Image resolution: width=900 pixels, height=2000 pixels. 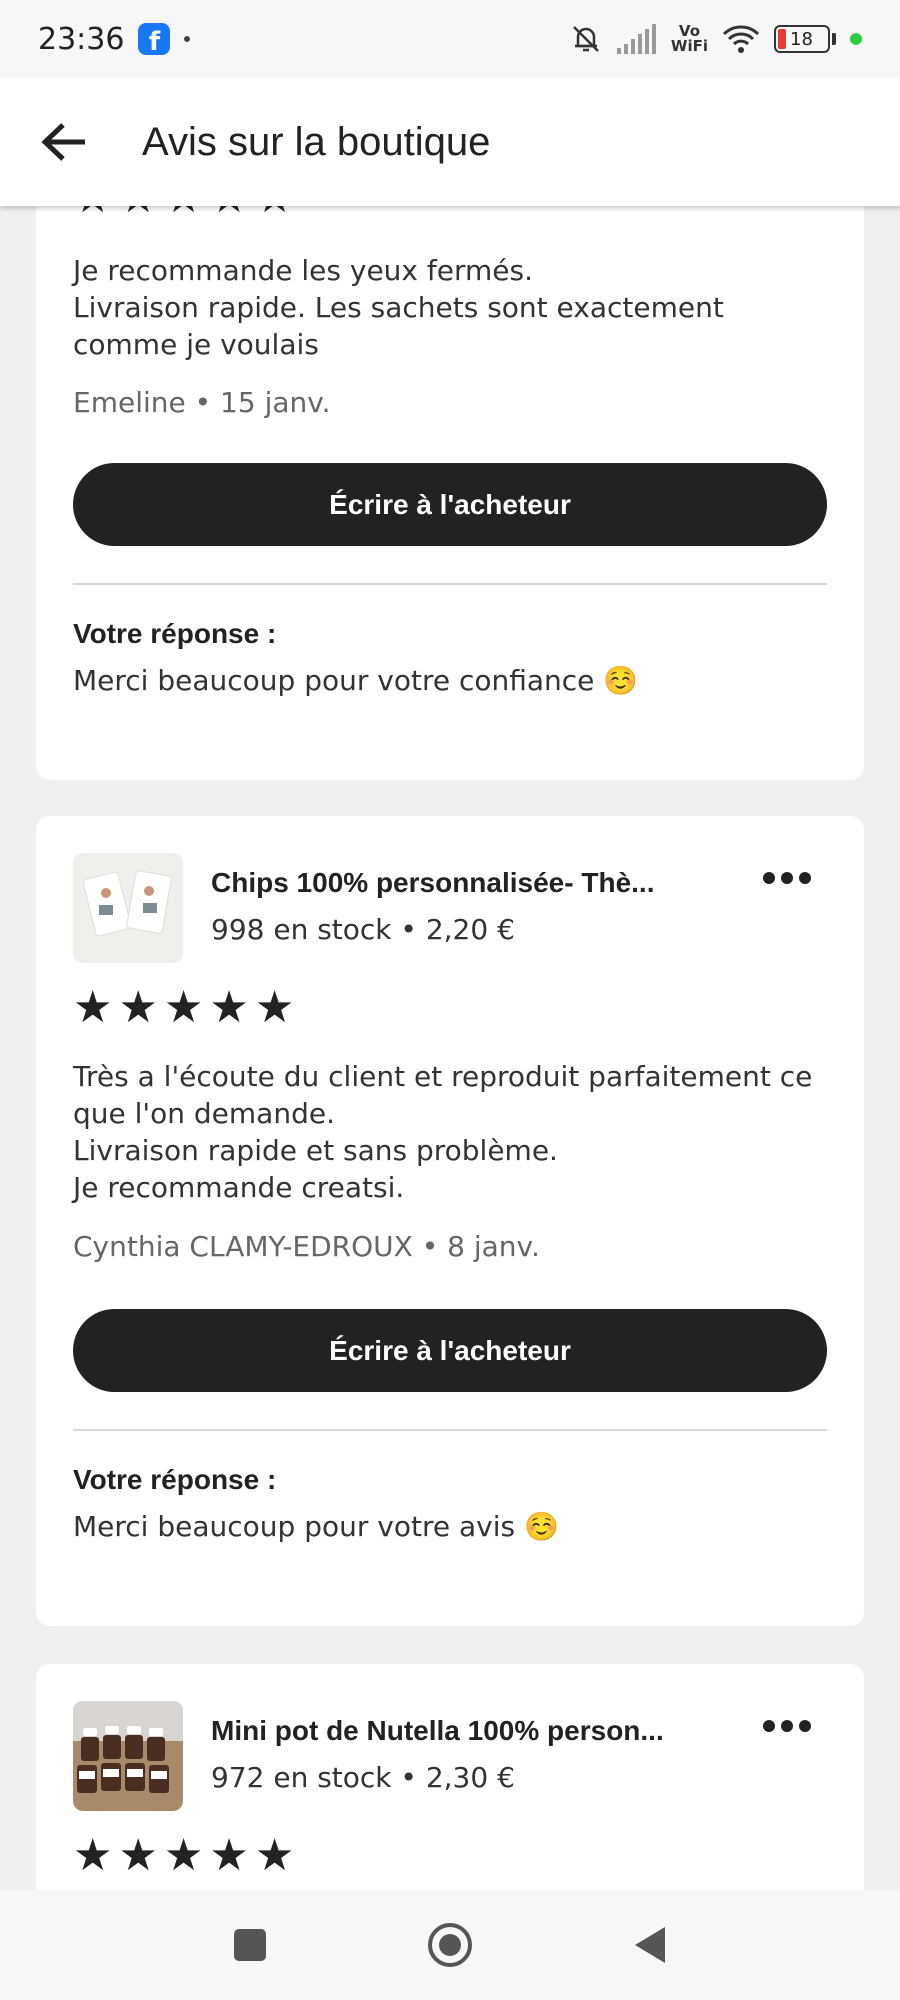 I want to click on reviewer-name-date: Emeline • 15 janv., so click(x=202, y=402).